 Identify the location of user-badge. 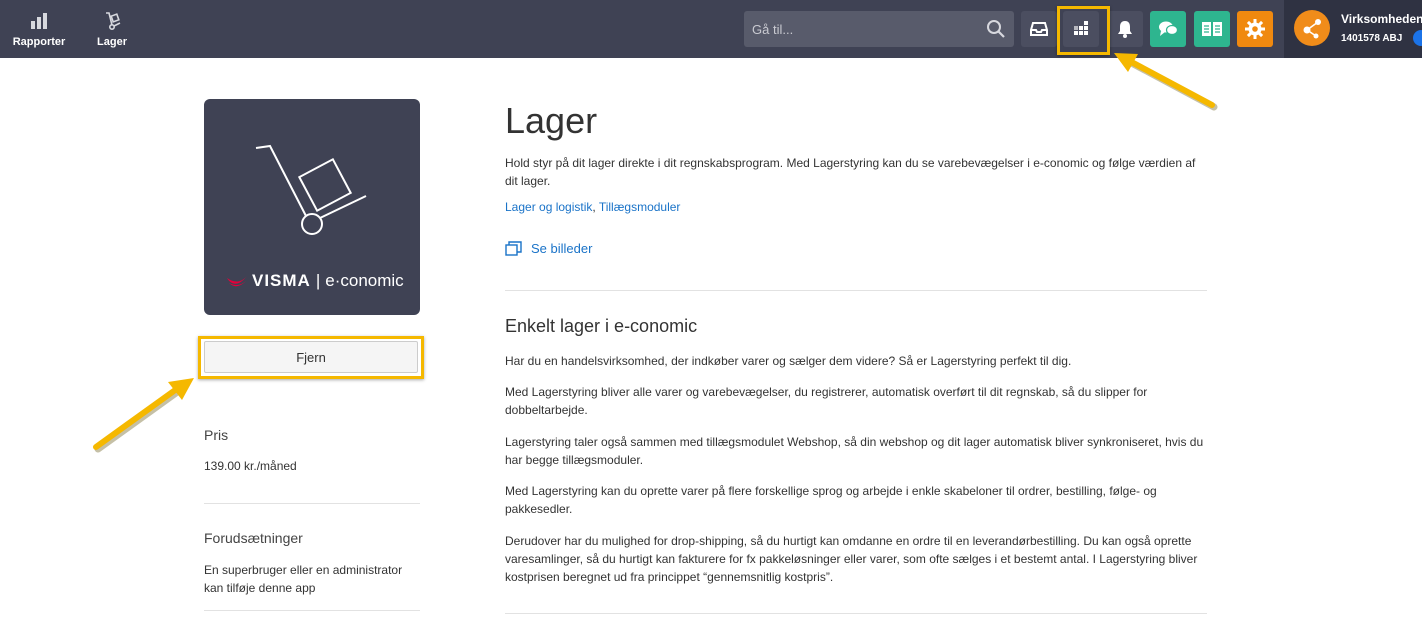
(1417, 38).